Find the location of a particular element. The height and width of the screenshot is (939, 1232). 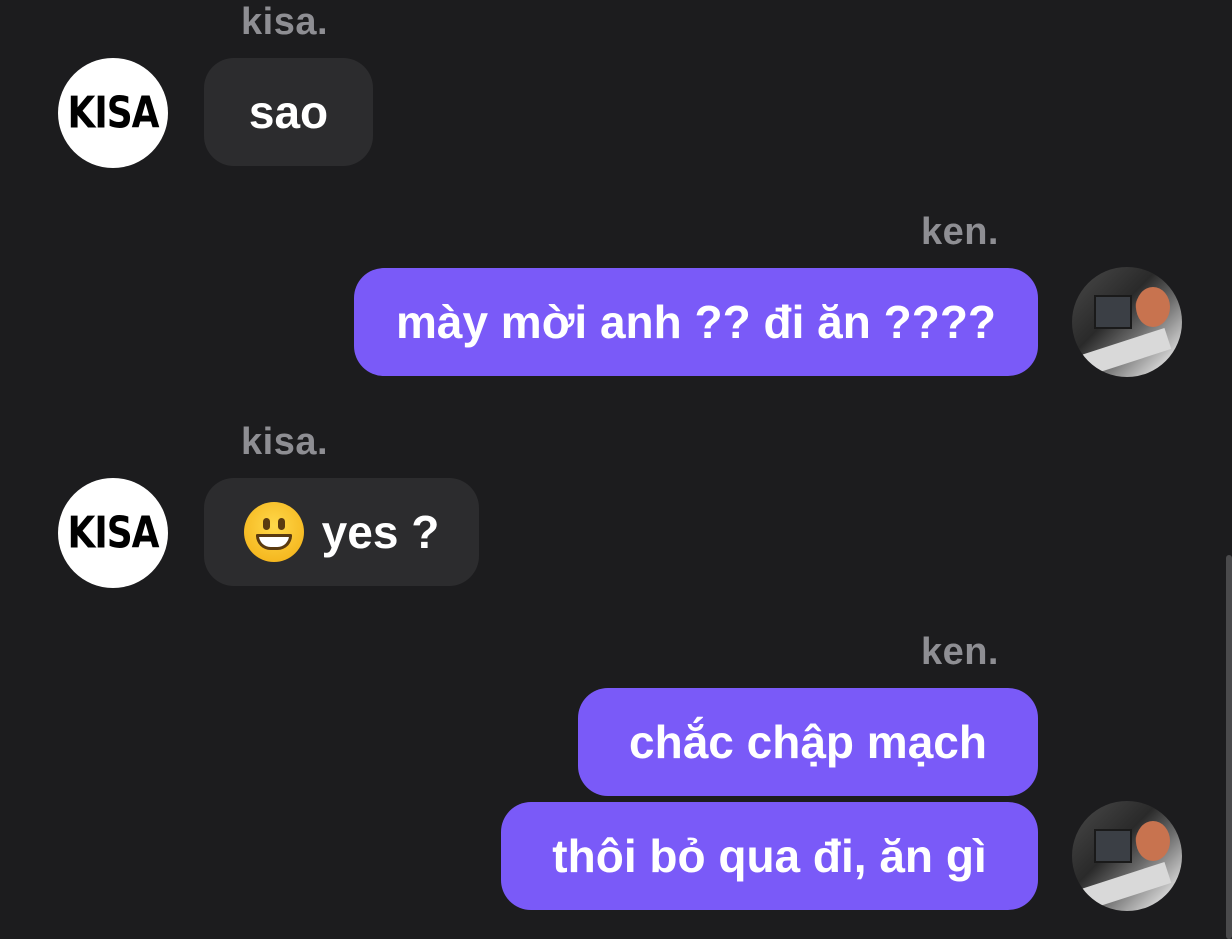

message-text: mày mời anh ?? đi ăn ???? is located at coordinates (696, 322).